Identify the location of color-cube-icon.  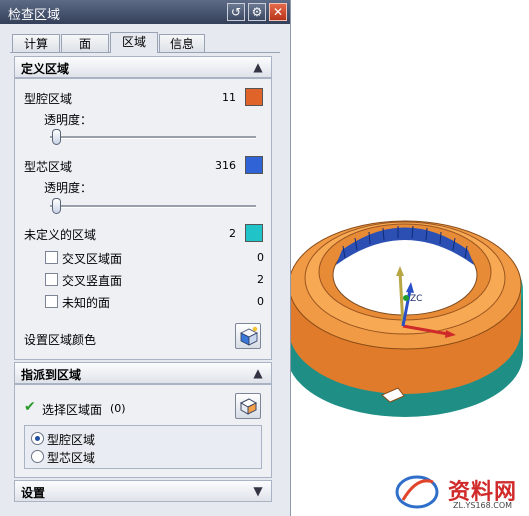
(249, 336).